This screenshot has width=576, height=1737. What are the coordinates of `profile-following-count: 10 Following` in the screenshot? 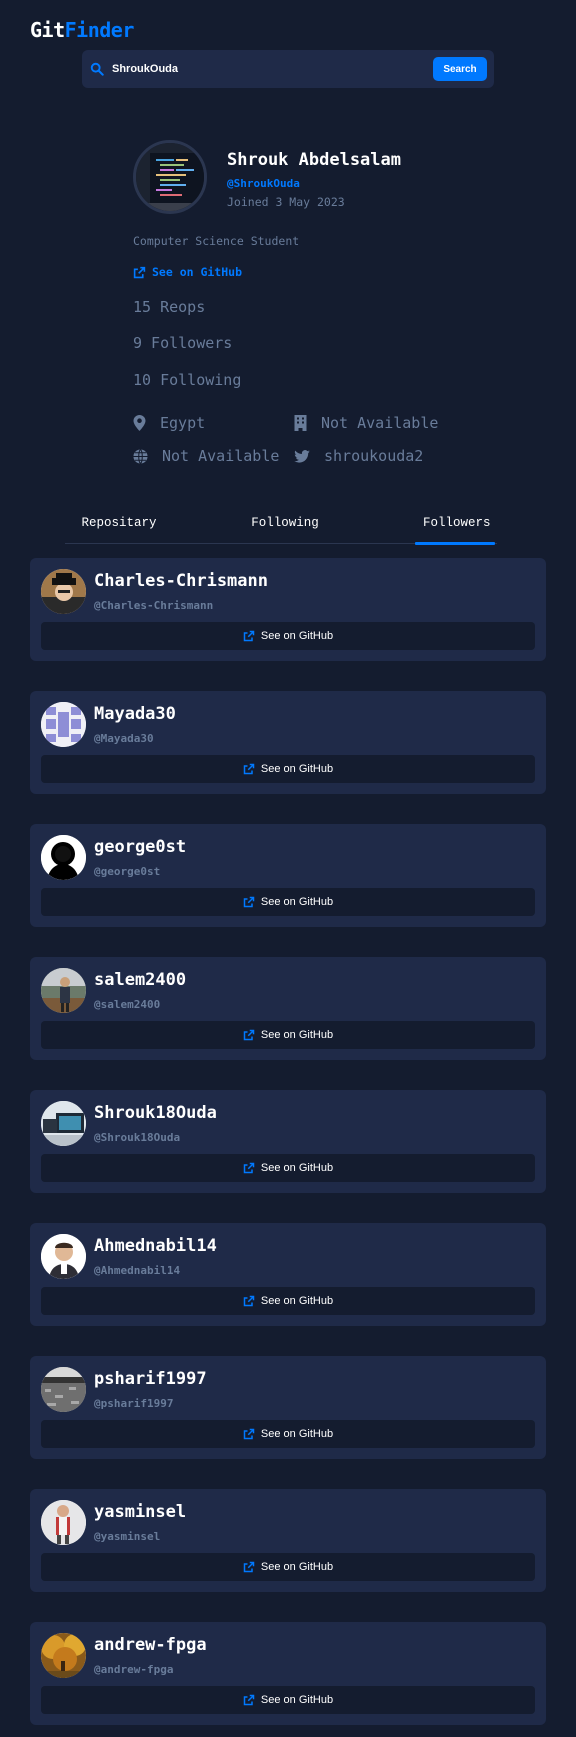 It's located at (187, 380).